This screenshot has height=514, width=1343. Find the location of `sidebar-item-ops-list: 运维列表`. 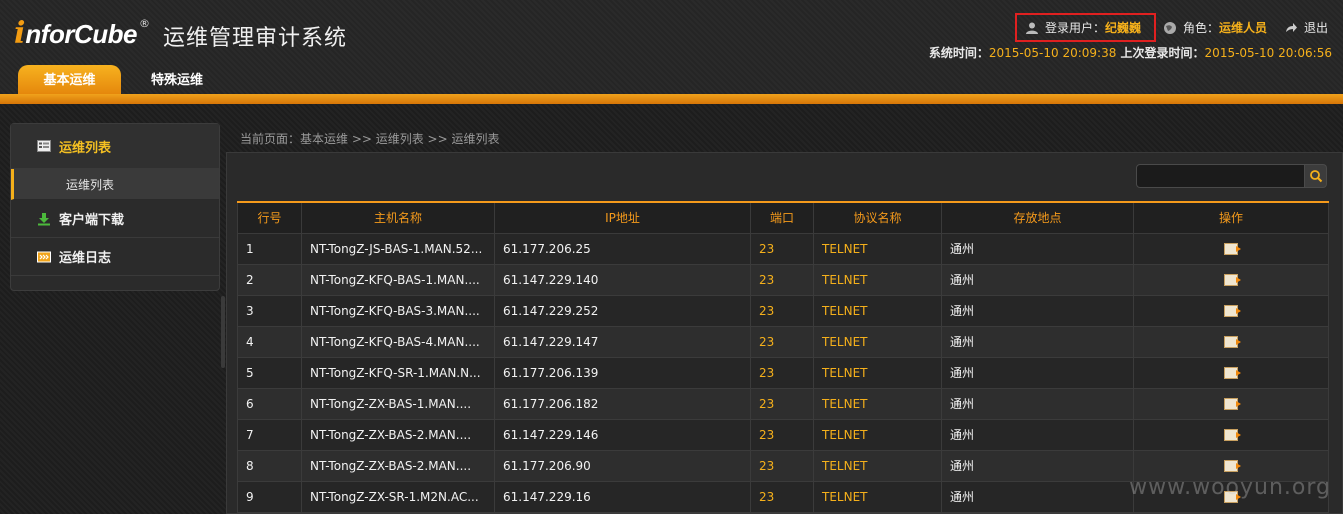

sidebar-item-ops-list: 运维列表 is located at coordinates (115, 146).